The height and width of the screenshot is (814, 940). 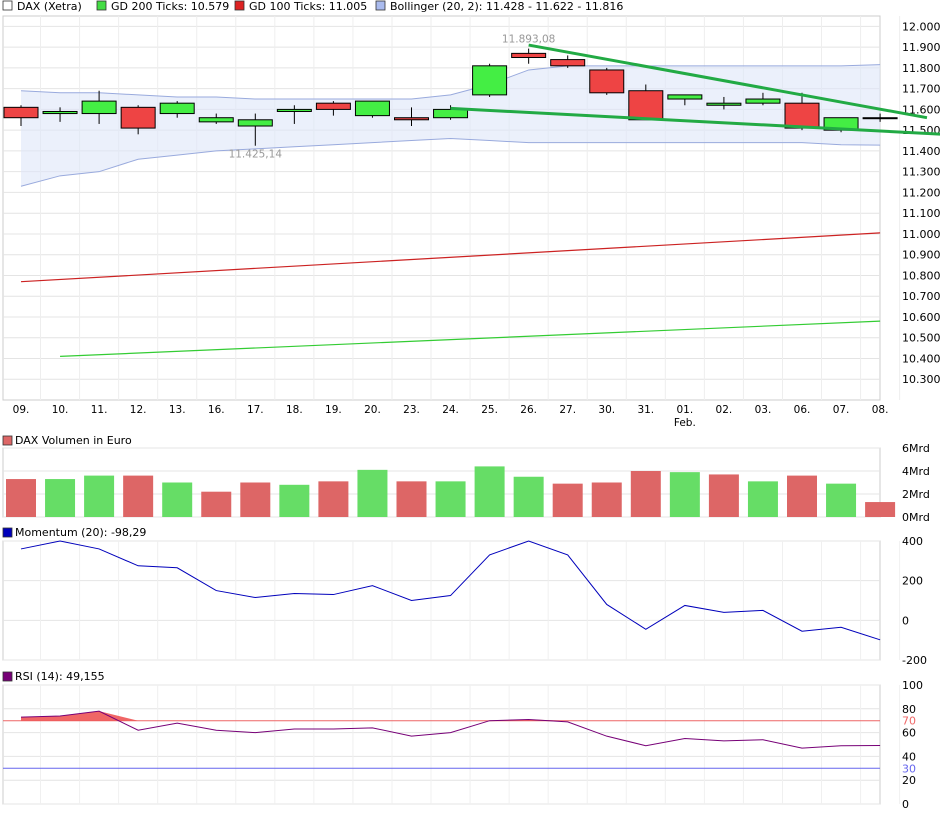 What do you see at coordinates (914, 660) in the screenshot?
I see `momentum-y-tick-label: -200` at bounding box center [914, 660].